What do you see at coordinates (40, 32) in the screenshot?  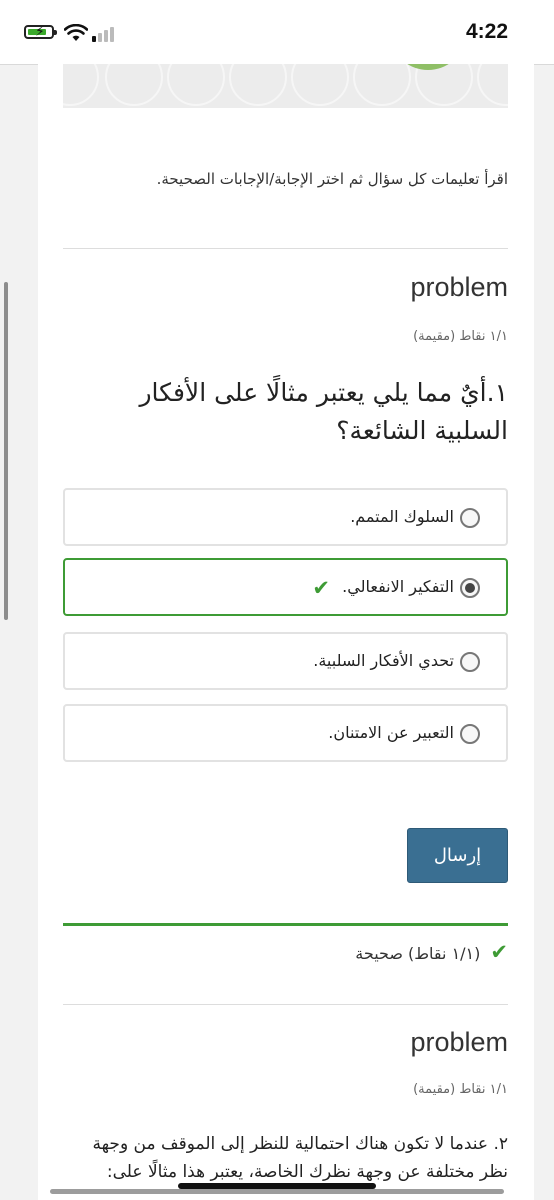 I see `battery-charging-icon: ⚡` at bounding box center [40, 32].